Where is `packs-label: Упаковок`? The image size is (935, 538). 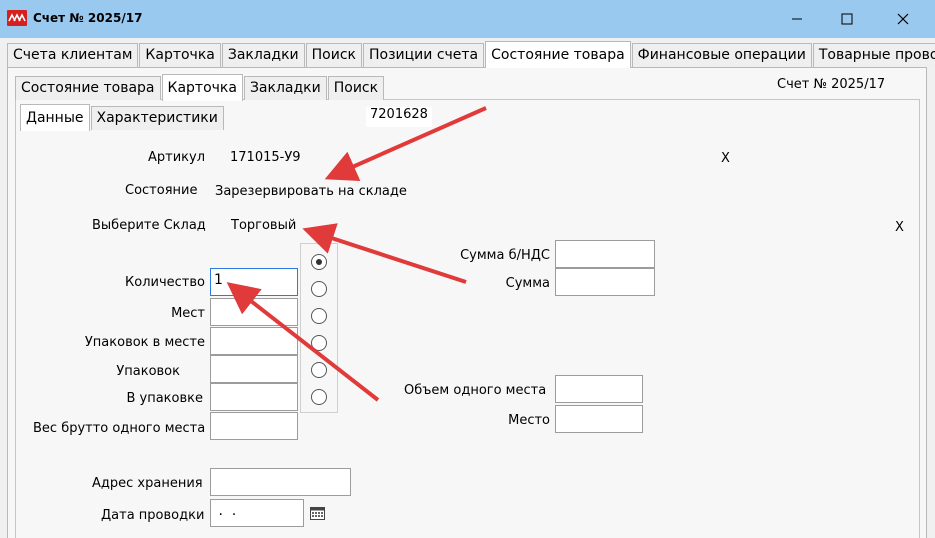 packs-label: Упаковок is located at coordinates (148, 371).